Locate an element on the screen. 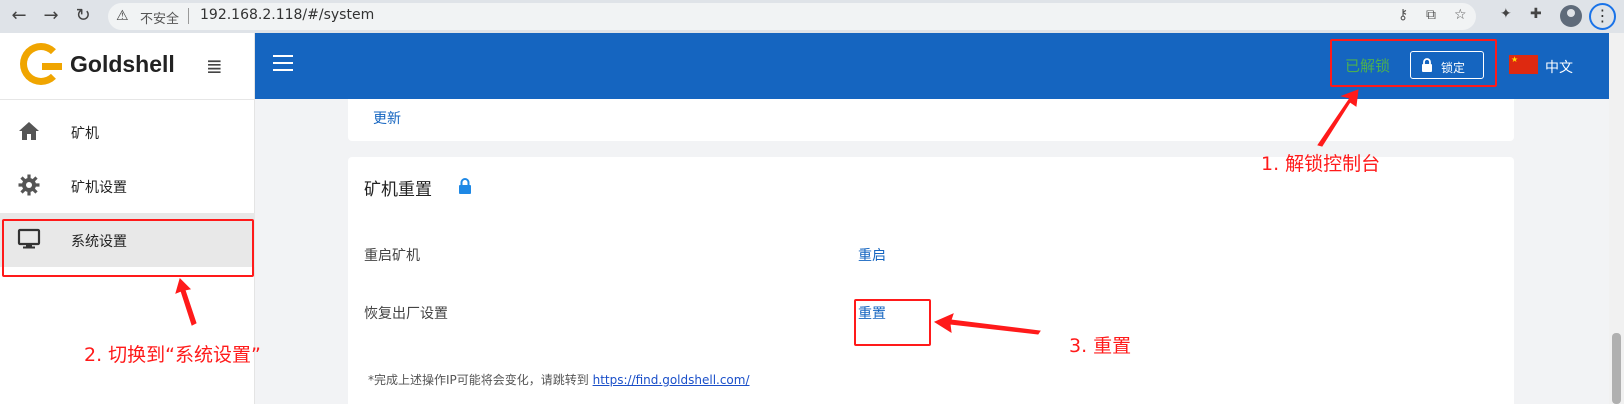 The image size is (1624, 404). annotation-step3: 3. 重置 is located at coordinates (1100, 346).